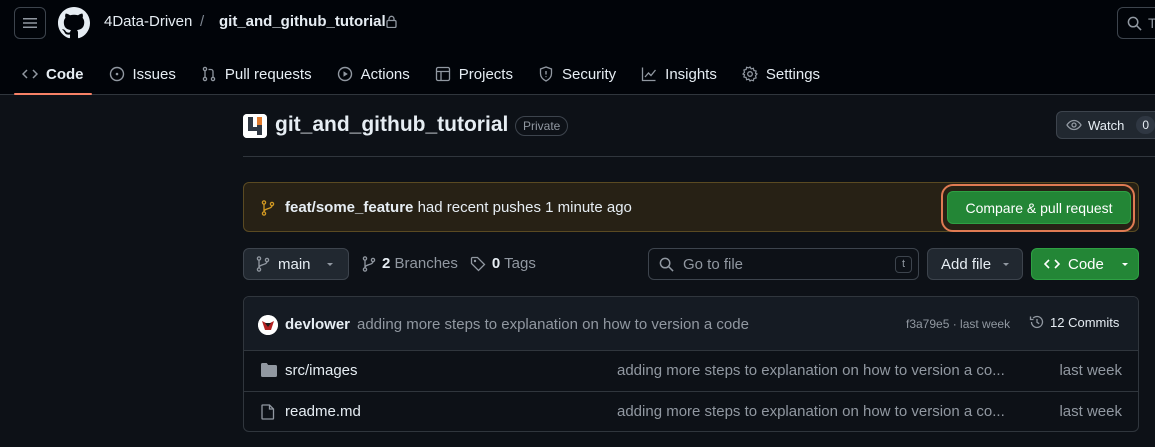 Image resolution: width=1155 pixels, height=447 pixels. Describe the element at coordinates (268, 412) in the screenshot. I see `file-icon` at that location.